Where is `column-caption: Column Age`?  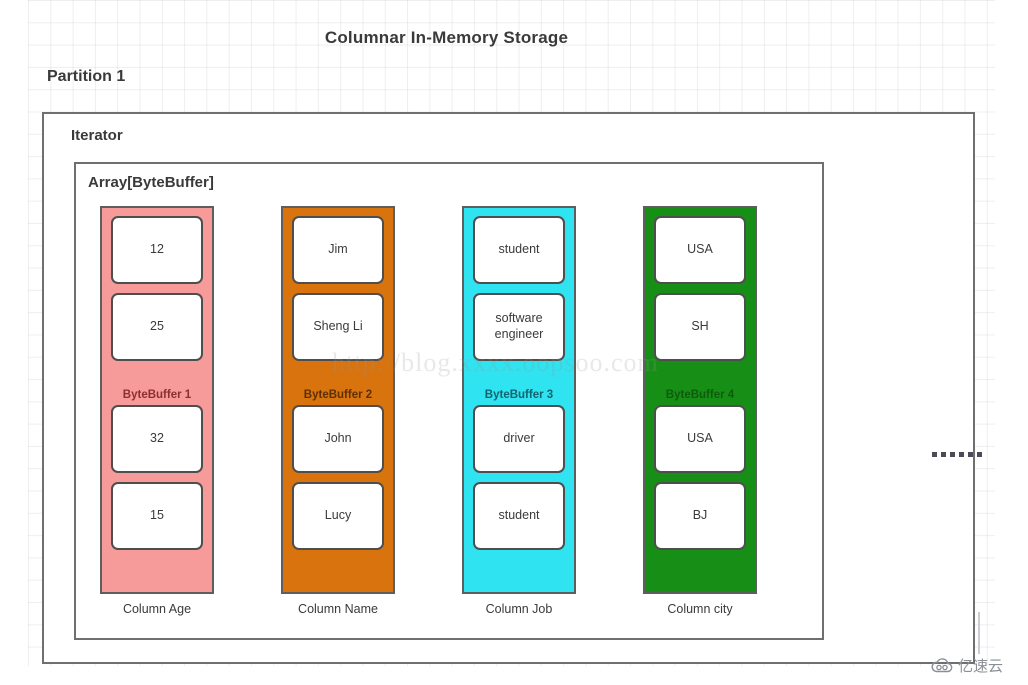 column-caption: Column Age is located at coordinates (157, 609).